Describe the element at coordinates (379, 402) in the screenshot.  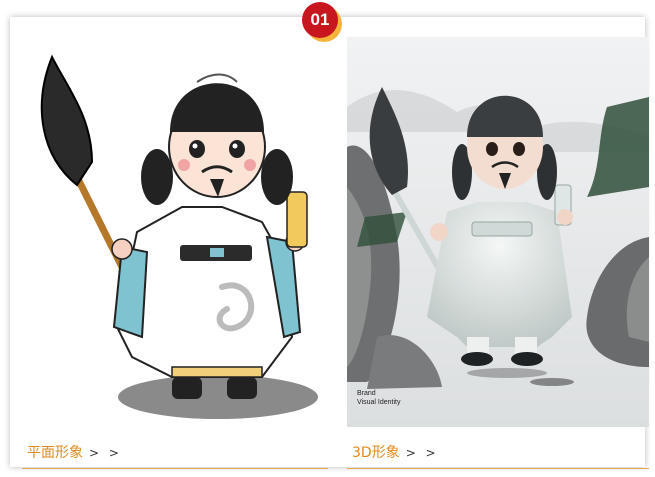
I see `brand-line-2: Visual Identity` at that location.